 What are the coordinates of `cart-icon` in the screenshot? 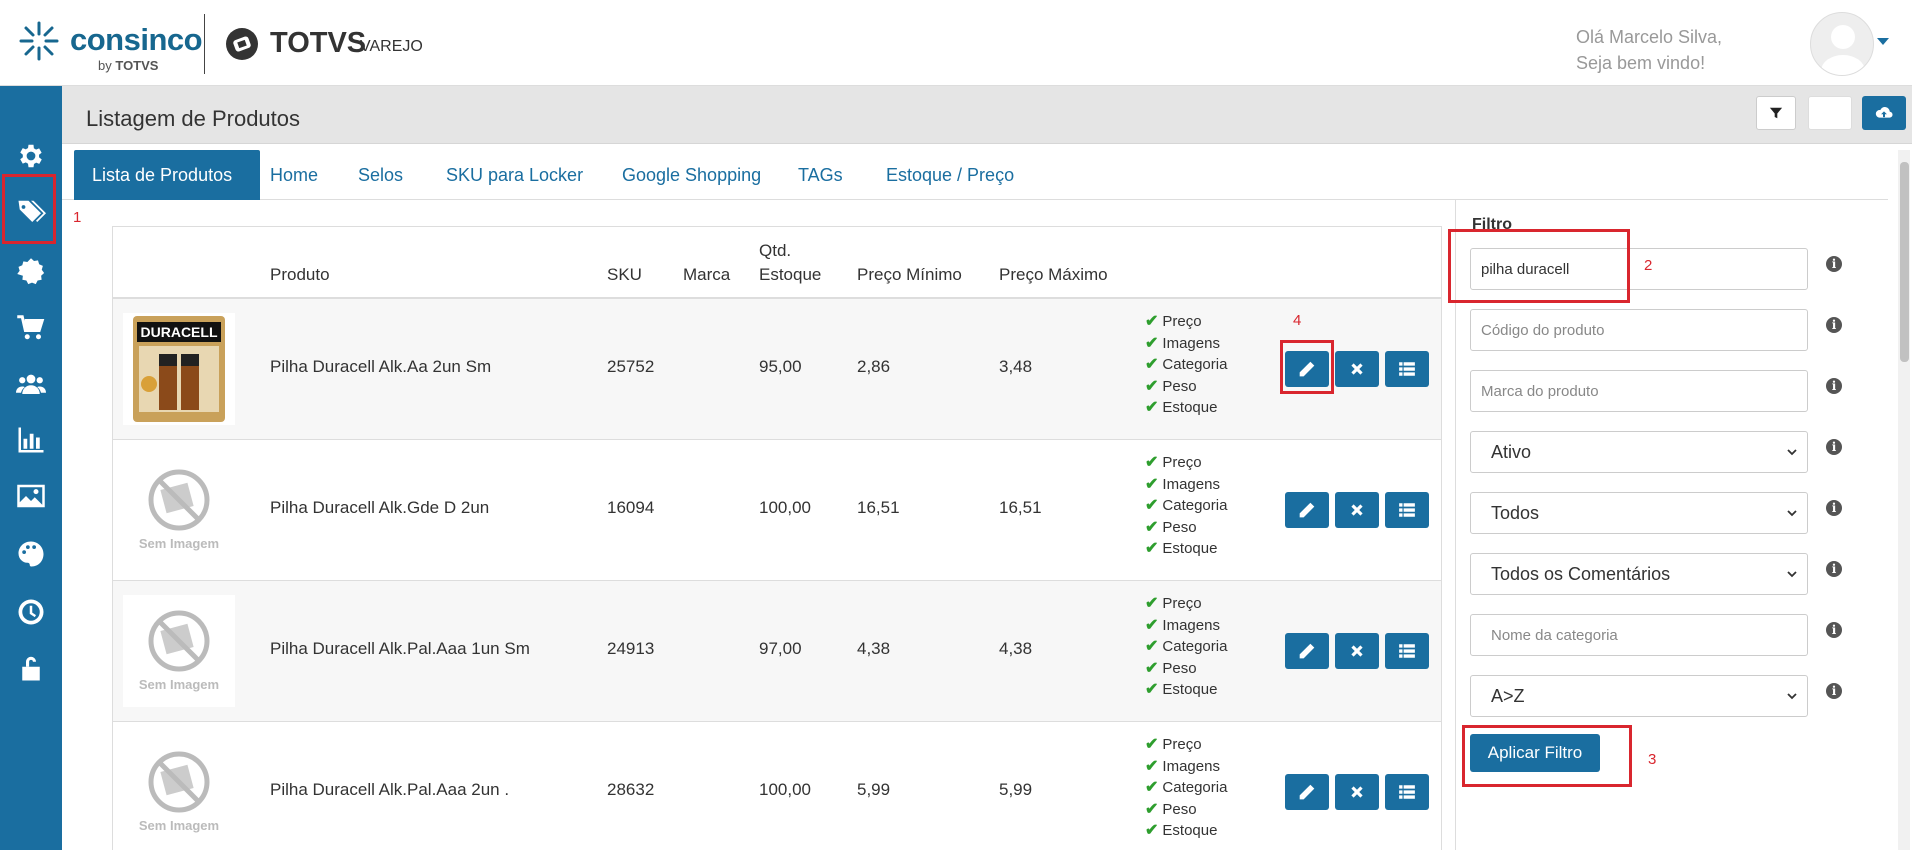 It's located at (31, 328).